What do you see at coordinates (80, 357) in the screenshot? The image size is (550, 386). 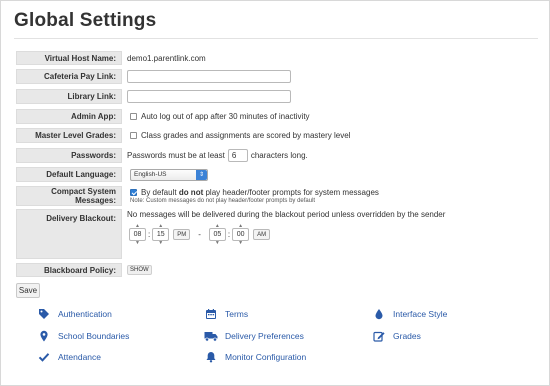 I see `link-label: Attendance` at bounding box center [80, 357].